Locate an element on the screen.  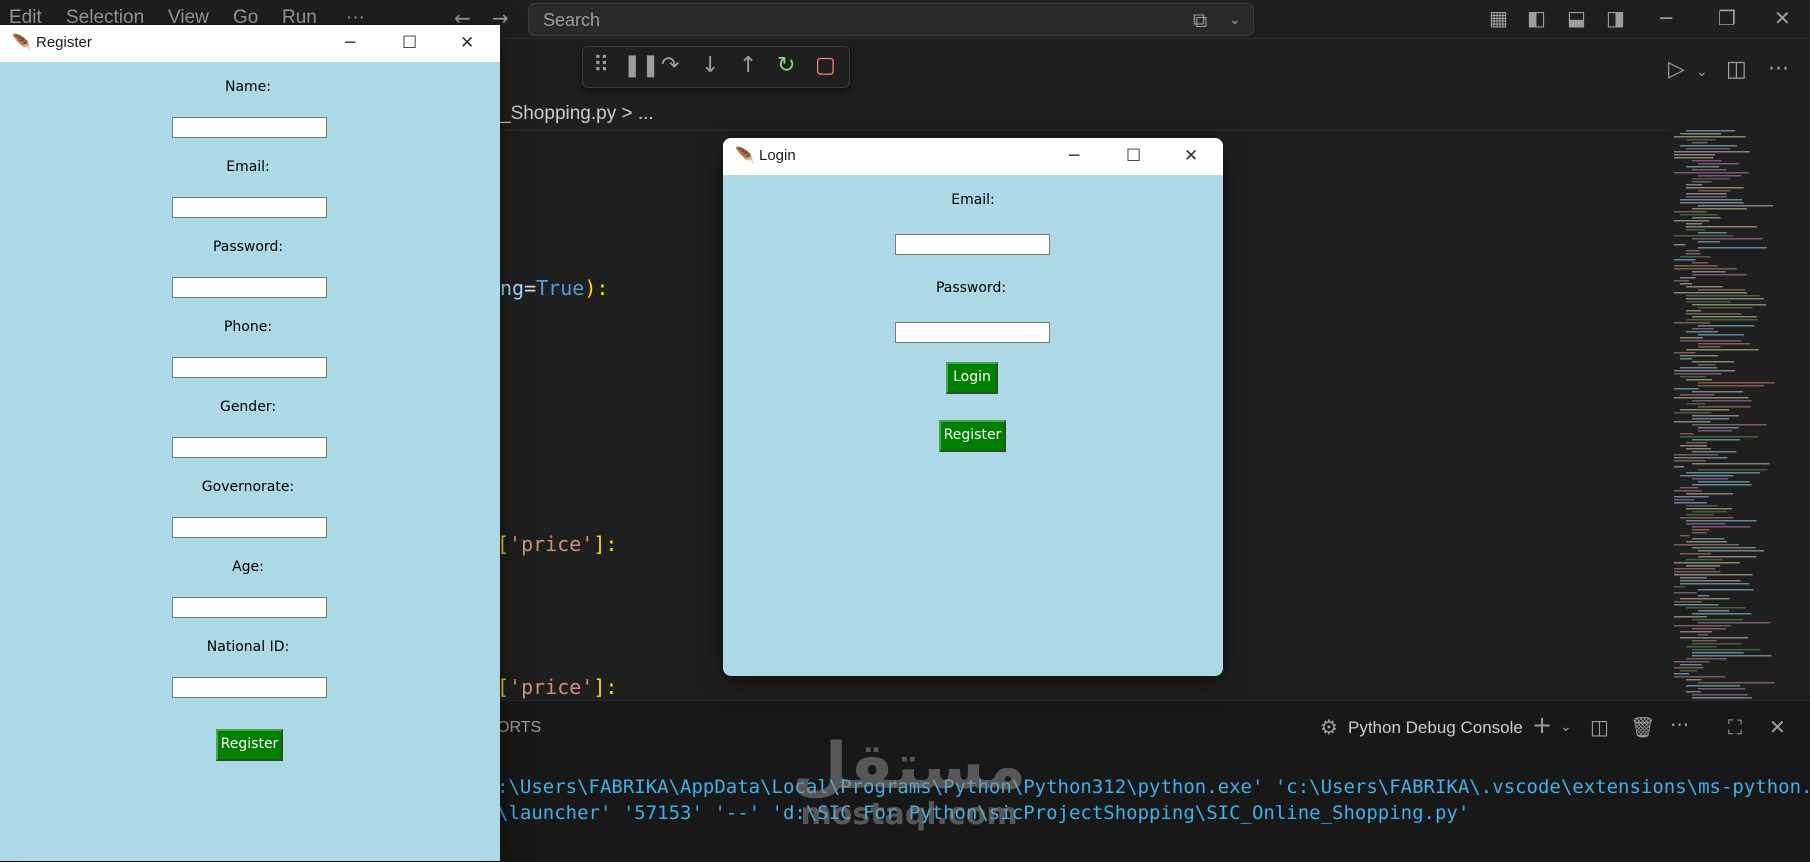
more-icon: ··· is located at coordinates (1679, 725).